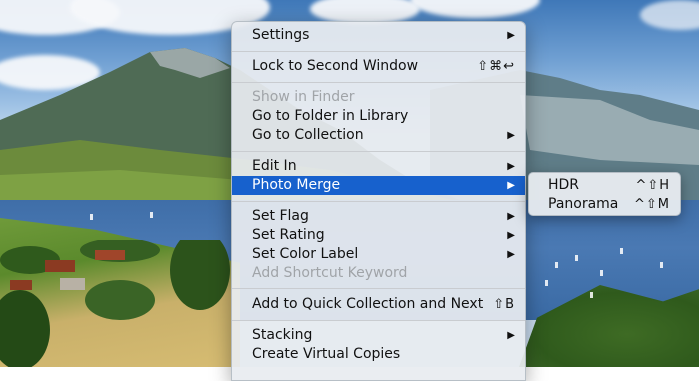  Describe the element at coordinates (326, 354) in the screenshot. I see `menu-item-label: Create Virtual Copies` at that location.